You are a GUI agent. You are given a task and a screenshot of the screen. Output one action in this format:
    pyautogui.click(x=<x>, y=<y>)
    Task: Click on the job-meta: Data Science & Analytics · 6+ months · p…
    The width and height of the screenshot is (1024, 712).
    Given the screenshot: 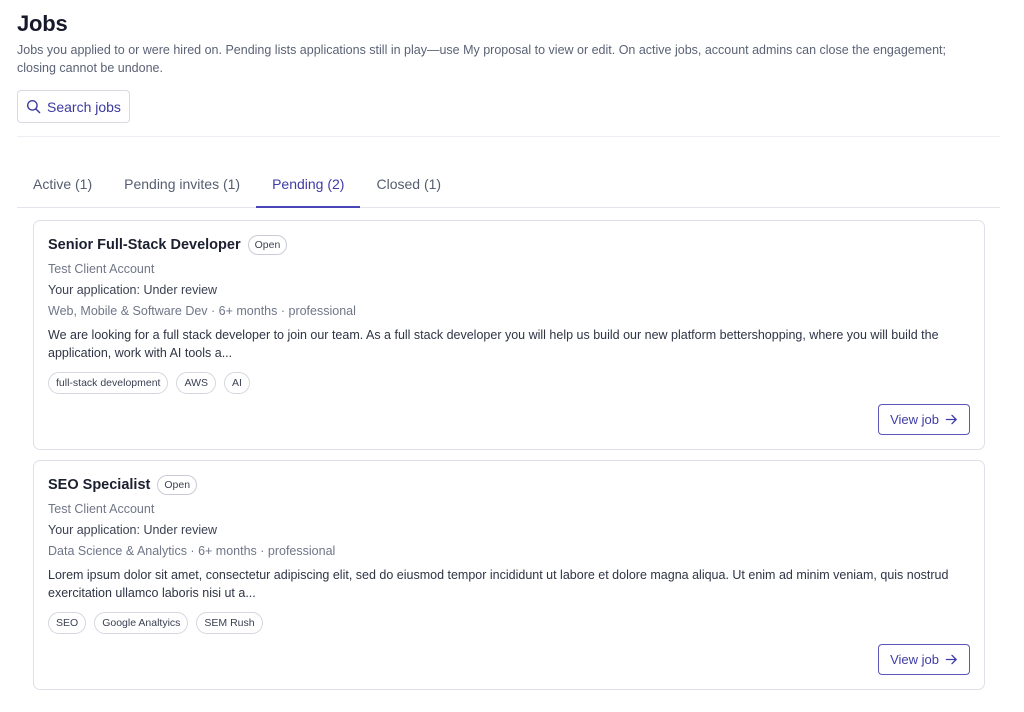 What is the action you would take?
    pyautogui.click(x=192, y=551)
    